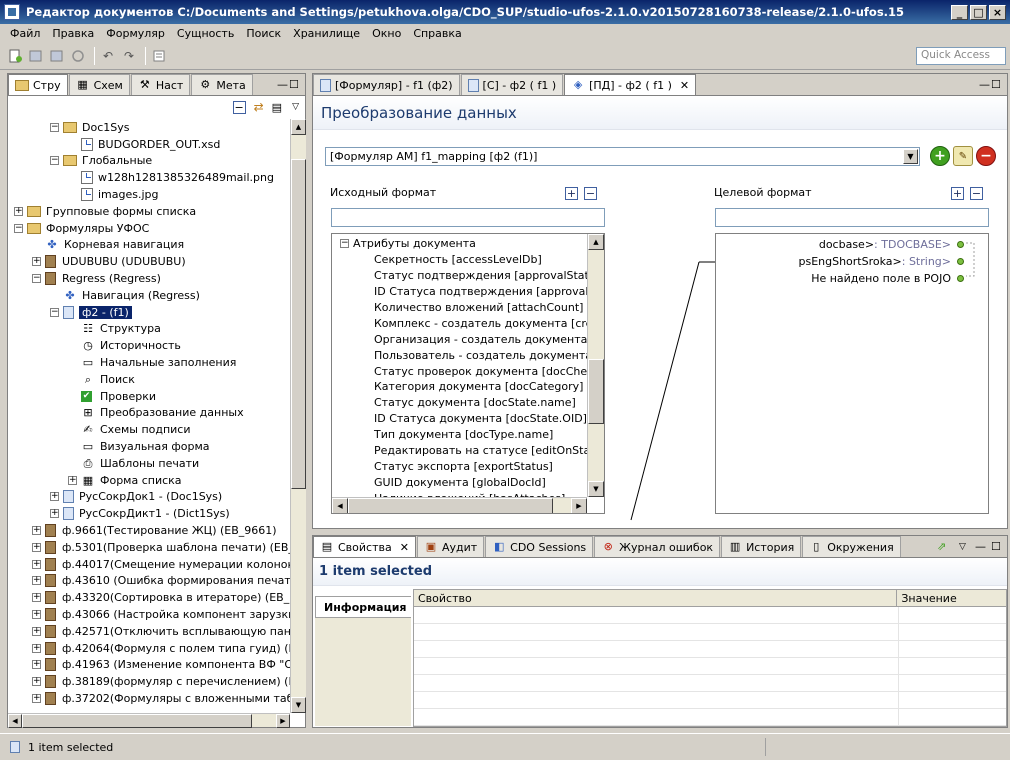 This screenshot has height=760, width=1010. Describe the element at coordinates (459, 339) in the screenshot. I see `source-field: Организация - создатель документа [crea` at that location.